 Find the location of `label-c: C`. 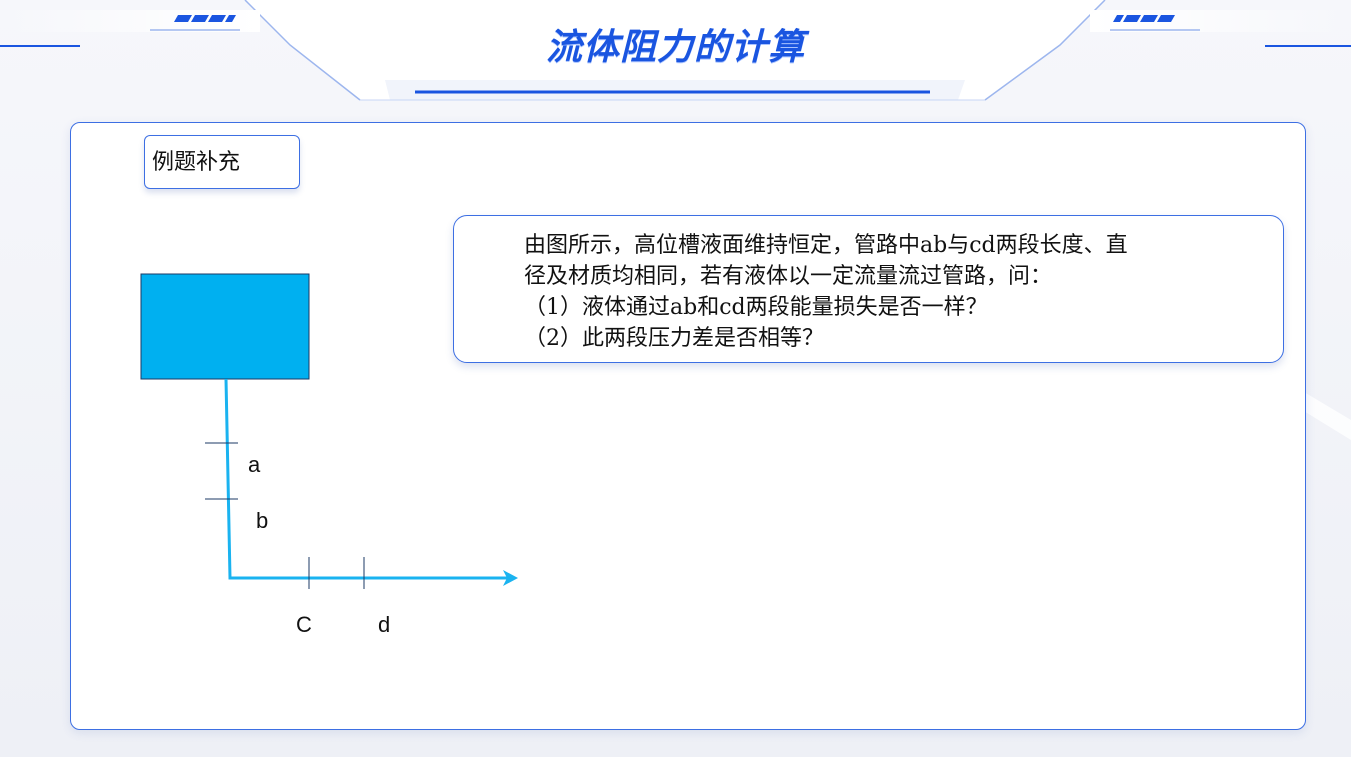

label-c: C is located at coordinates (304, 624).